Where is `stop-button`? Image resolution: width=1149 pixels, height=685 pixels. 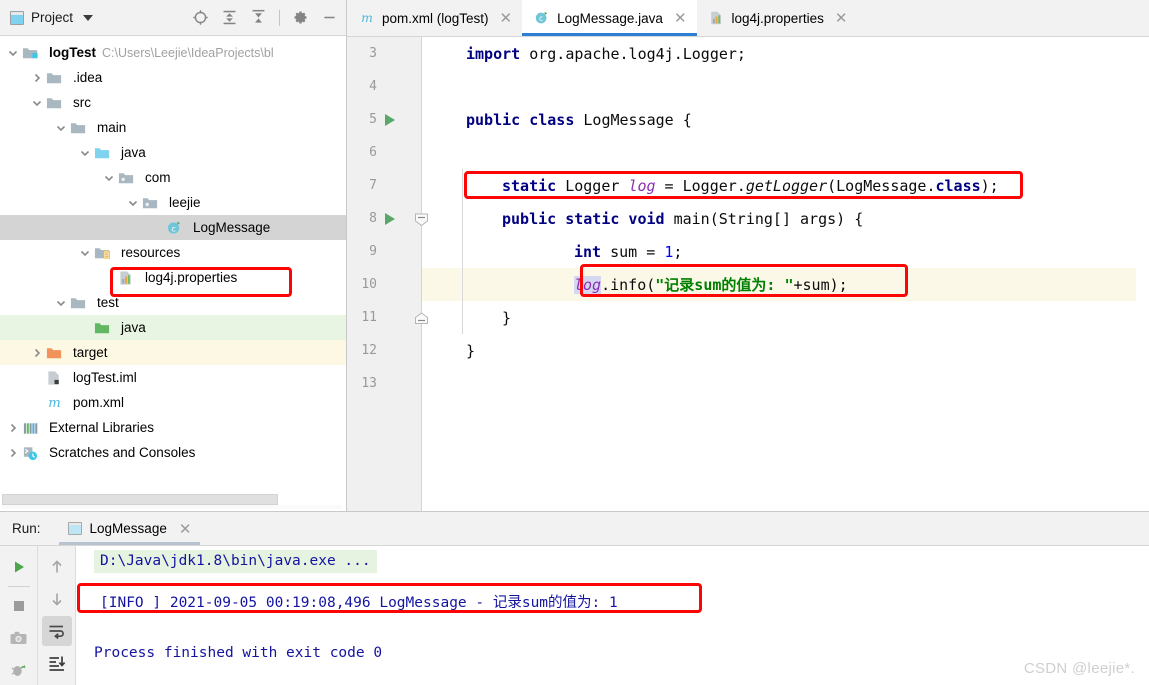 stop-button is located at coordinates (19, 606).